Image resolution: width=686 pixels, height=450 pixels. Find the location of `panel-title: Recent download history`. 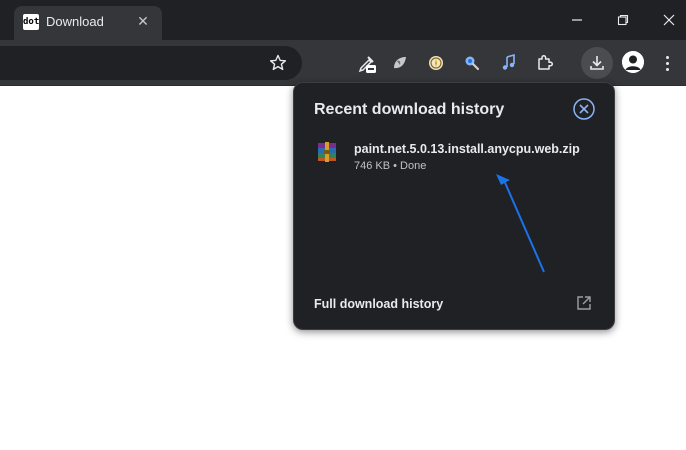

panel-title: Recent download history is located at coordinates (409, 109).